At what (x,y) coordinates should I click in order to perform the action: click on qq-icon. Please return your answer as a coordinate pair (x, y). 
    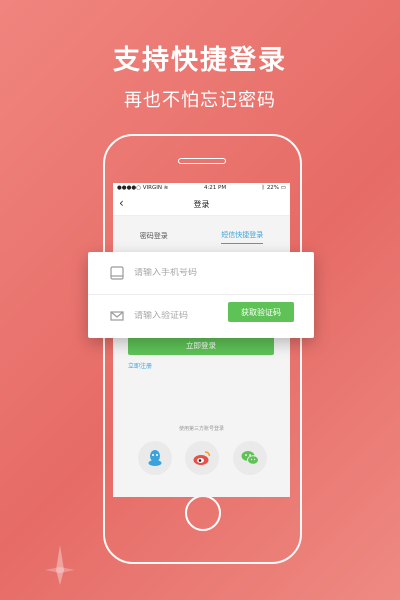
    Looking at the image, I should click on (155, 458).